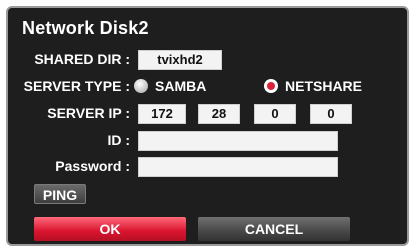 This screenshot has width=417, height=251. What do you see at coordinates (88, 113) in the screenshot?
I see `server-ip-label: SERVER IP :` at bounding box center [88, 113].